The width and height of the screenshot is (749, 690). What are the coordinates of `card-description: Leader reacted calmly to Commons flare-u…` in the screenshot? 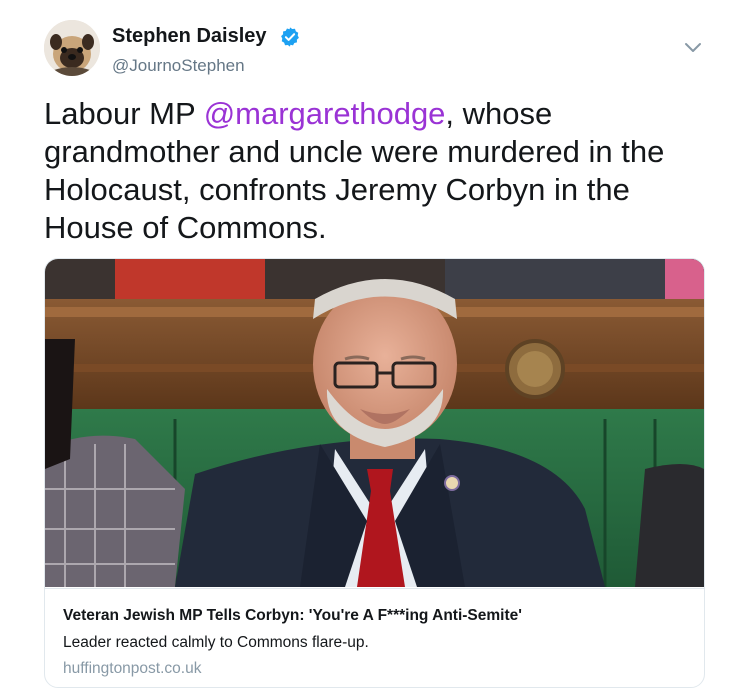 It's located at (216, 642).